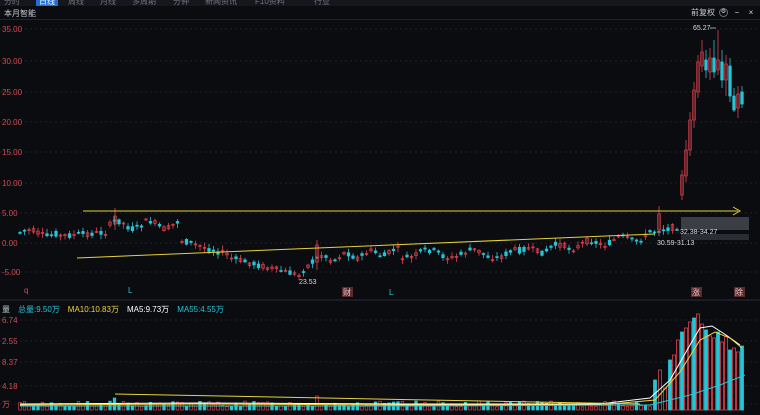 The height and width of the screenshot is (415, 760). I want to click on volume-legend-ma10: MA10:10.83万, so click(93, 309).